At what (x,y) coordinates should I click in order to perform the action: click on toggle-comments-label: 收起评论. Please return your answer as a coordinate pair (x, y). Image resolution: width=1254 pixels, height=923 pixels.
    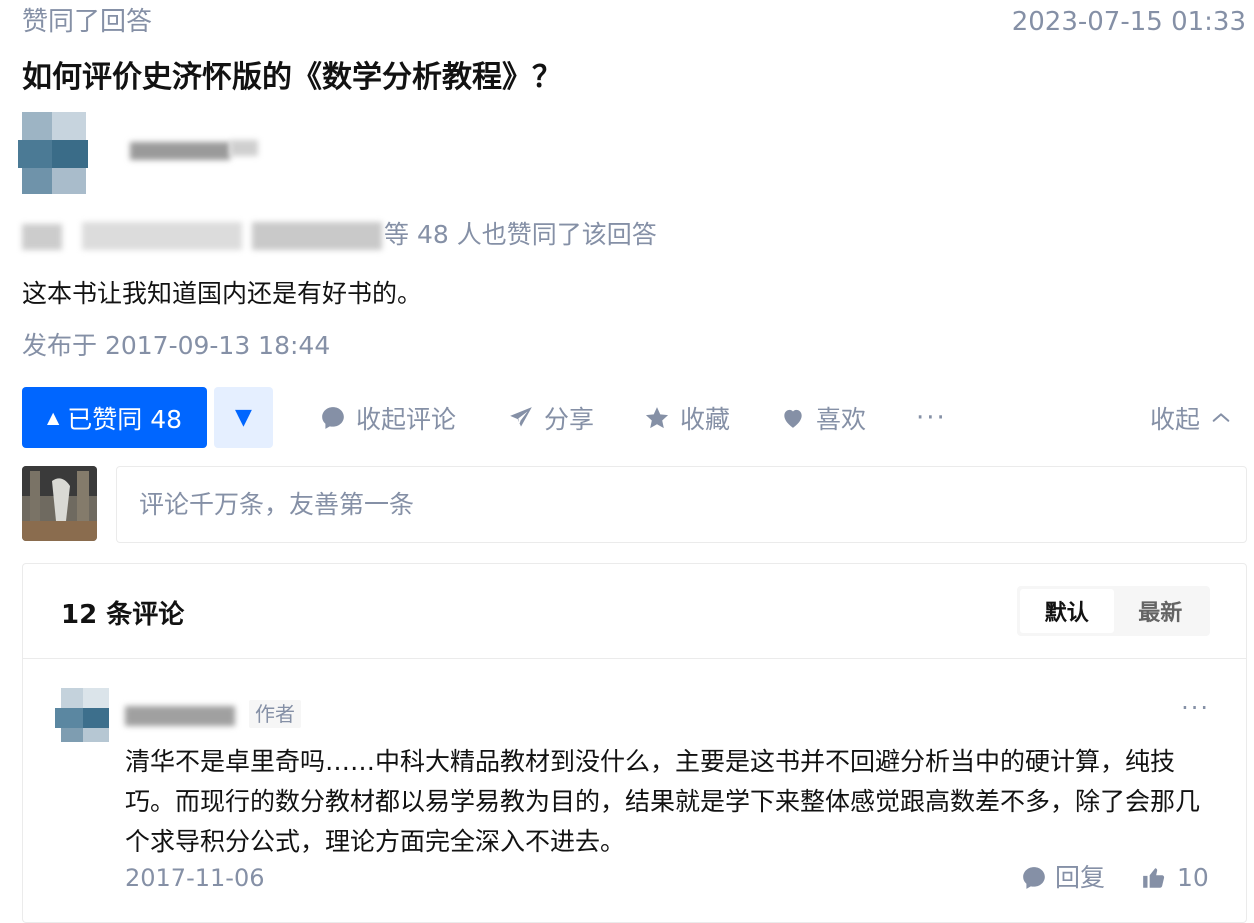
    Looking at the image, I should click on (406, 419).